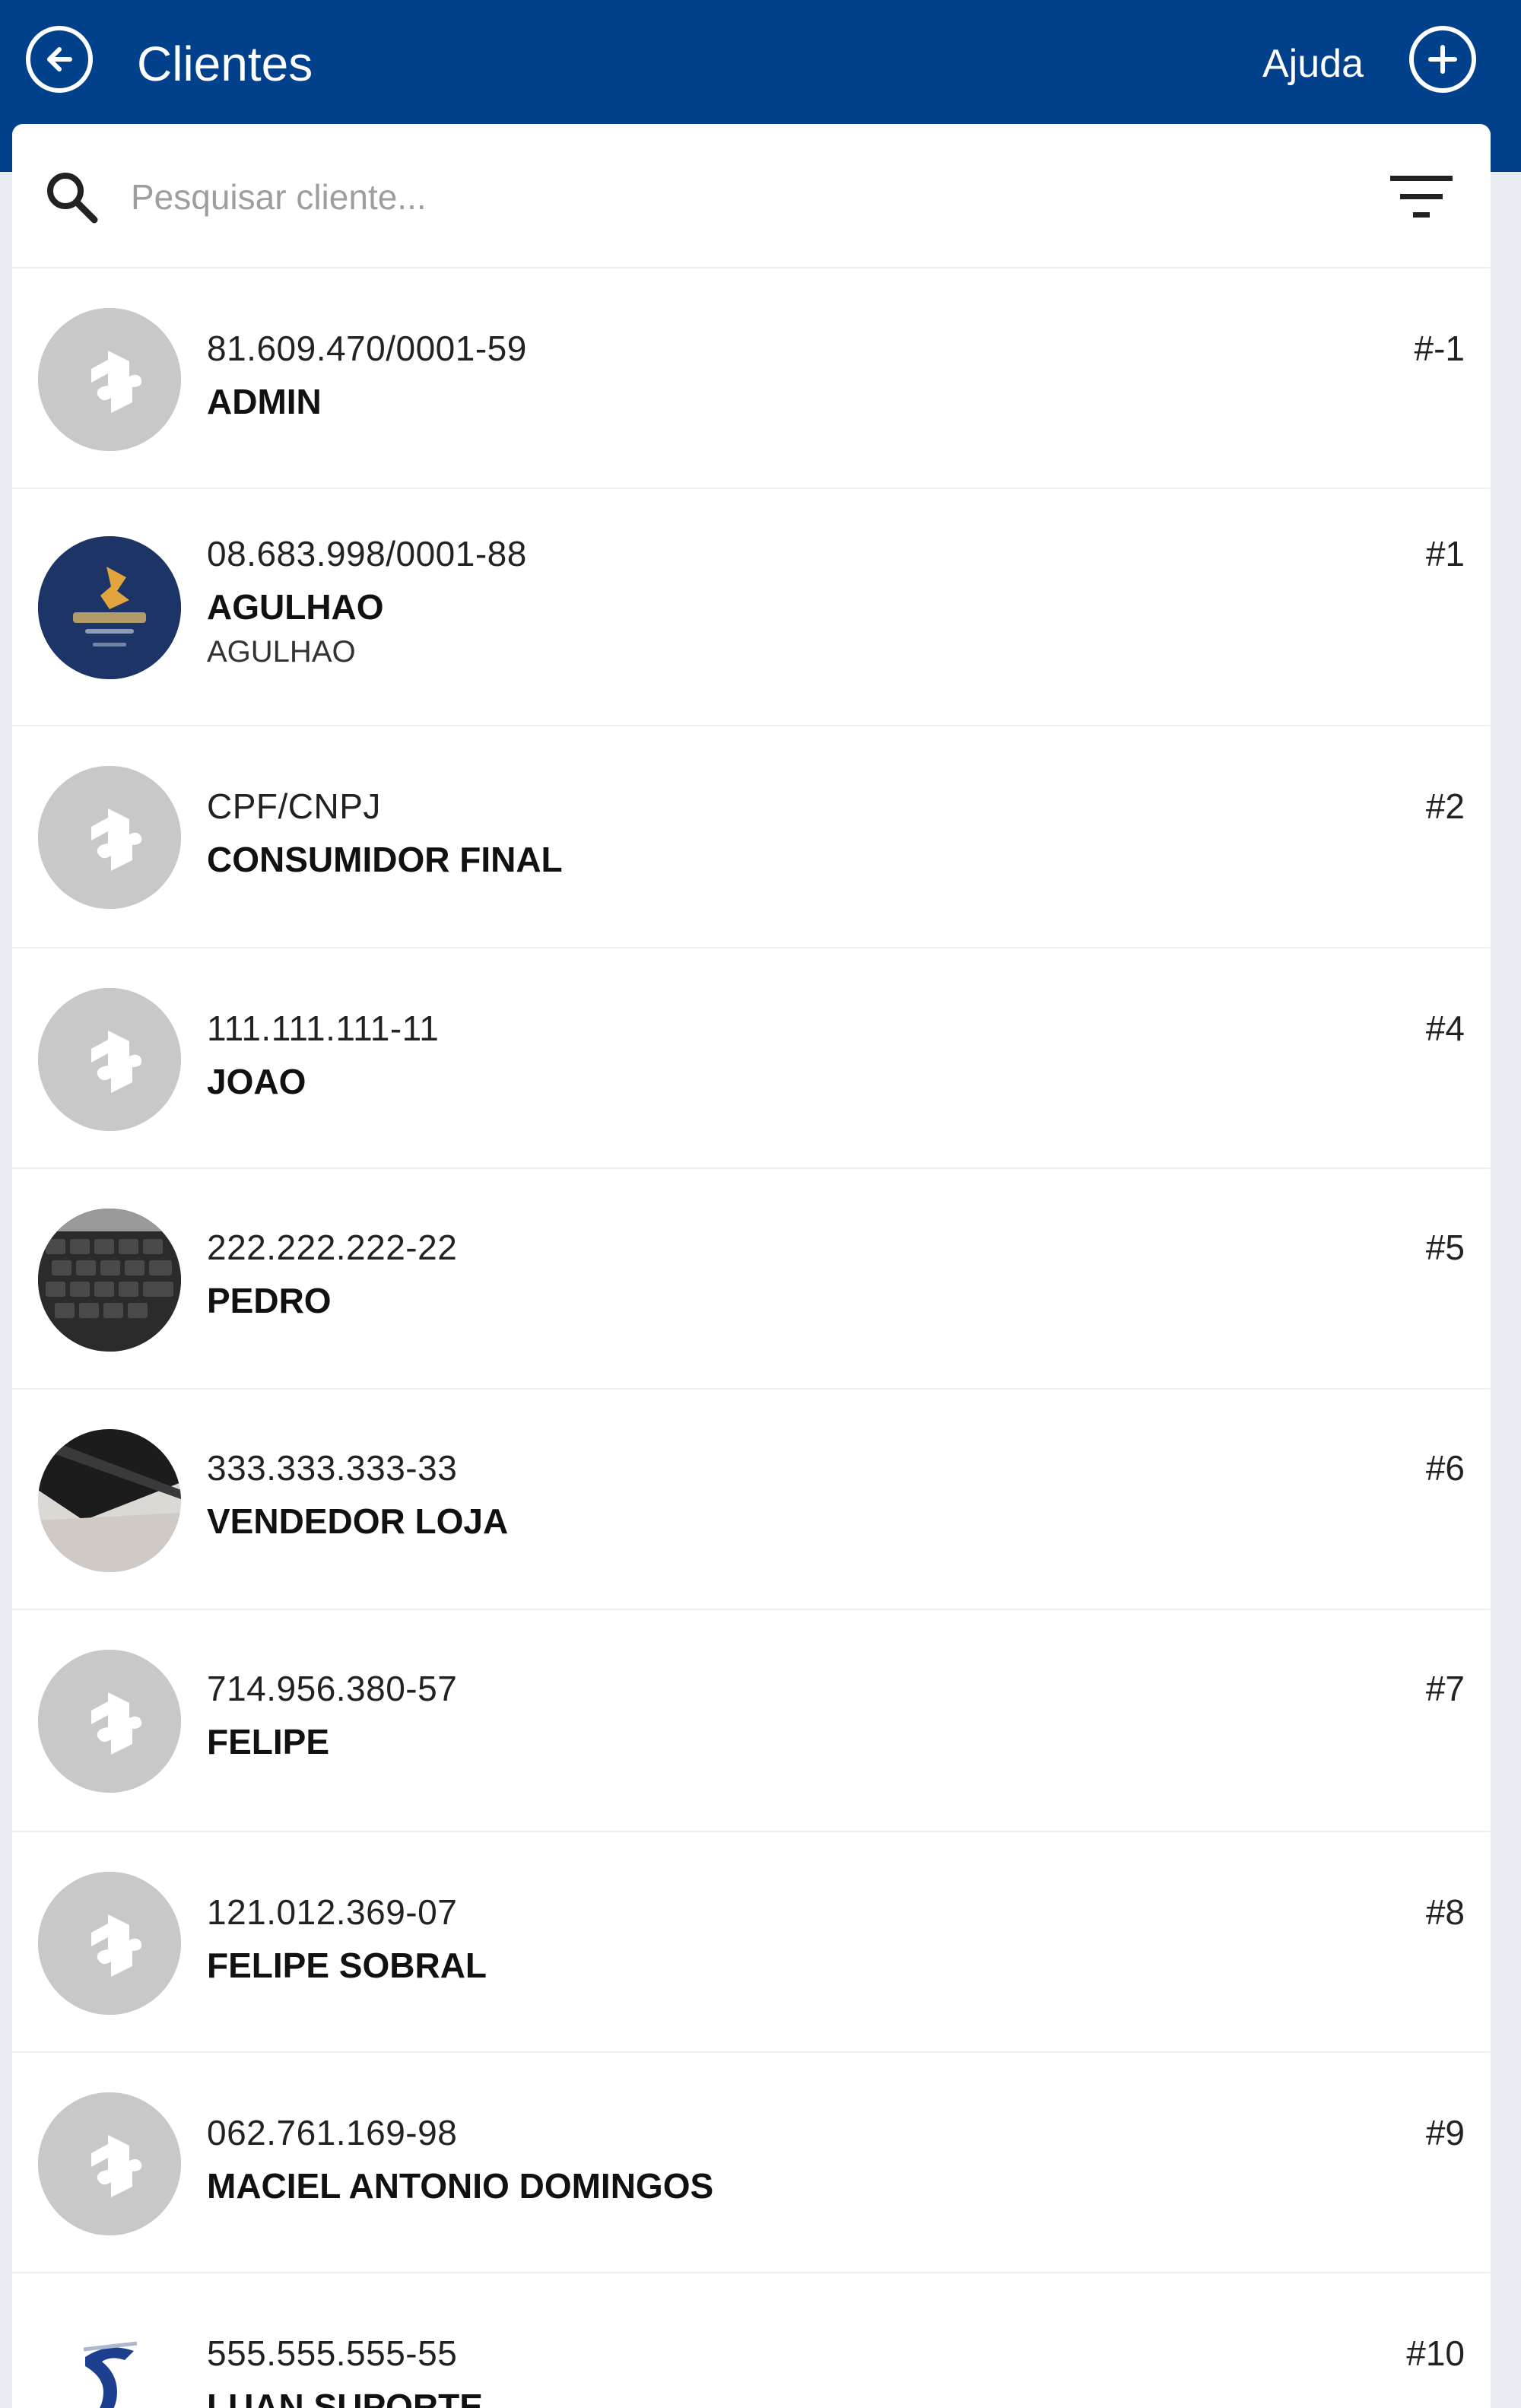 The image size is (1521, 2408). I want to click on client-name: PEDRO, so click(269, 1300).